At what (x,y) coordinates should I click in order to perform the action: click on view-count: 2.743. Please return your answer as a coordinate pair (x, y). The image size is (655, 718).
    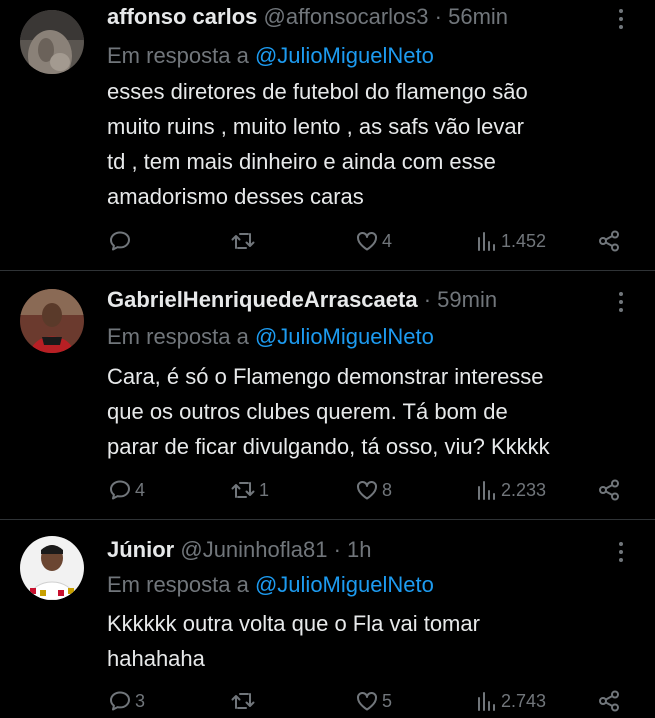
    Looking at the image, I should click on (524, 700).